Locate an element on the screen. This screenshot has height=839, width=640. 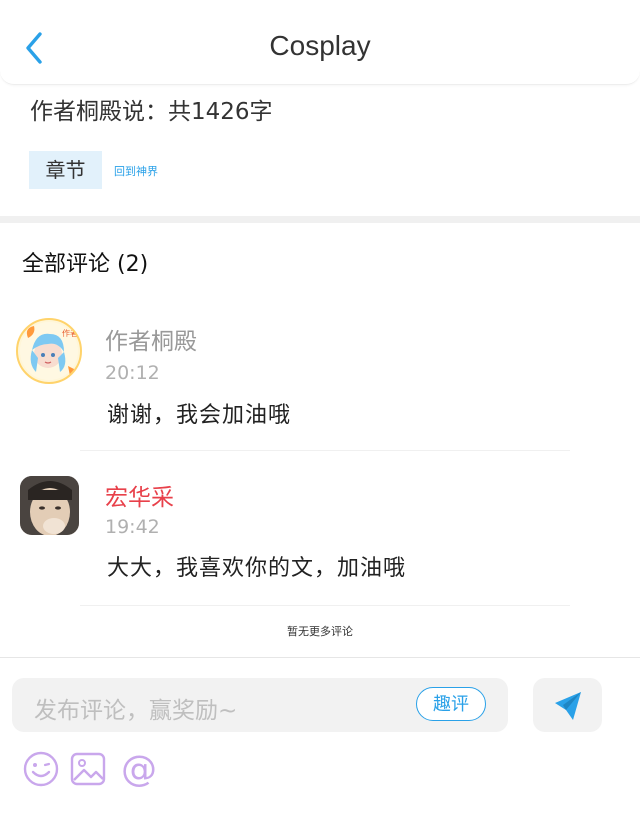
send-button is located at coordinates (567, 705).